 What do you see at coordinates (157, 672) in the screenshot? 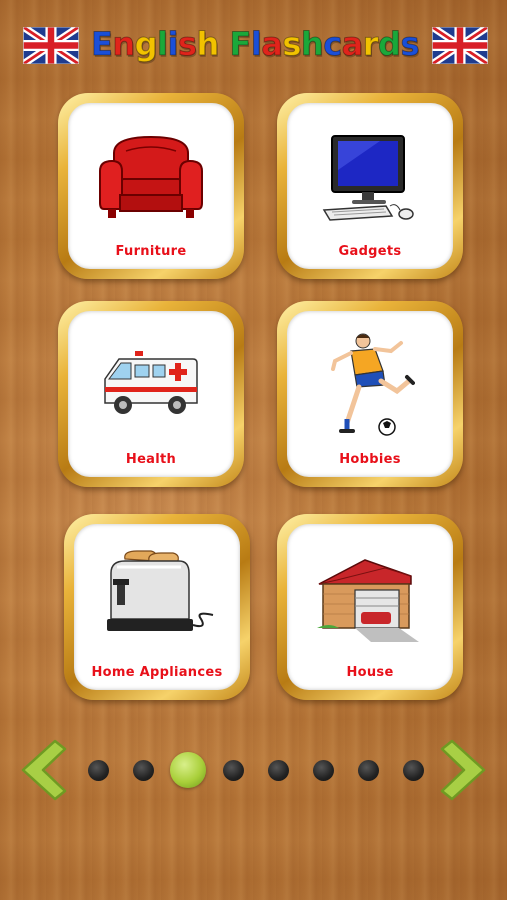
I see `category-label: Home Appliances` at bounding box center [157, 672].